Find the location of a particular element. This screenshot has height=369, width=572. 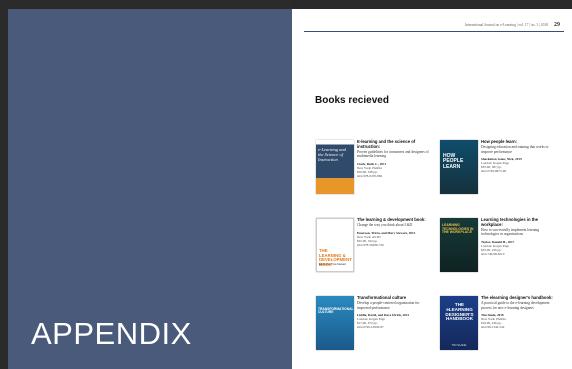

page-number: 29 is located at coordinates (557, 25).